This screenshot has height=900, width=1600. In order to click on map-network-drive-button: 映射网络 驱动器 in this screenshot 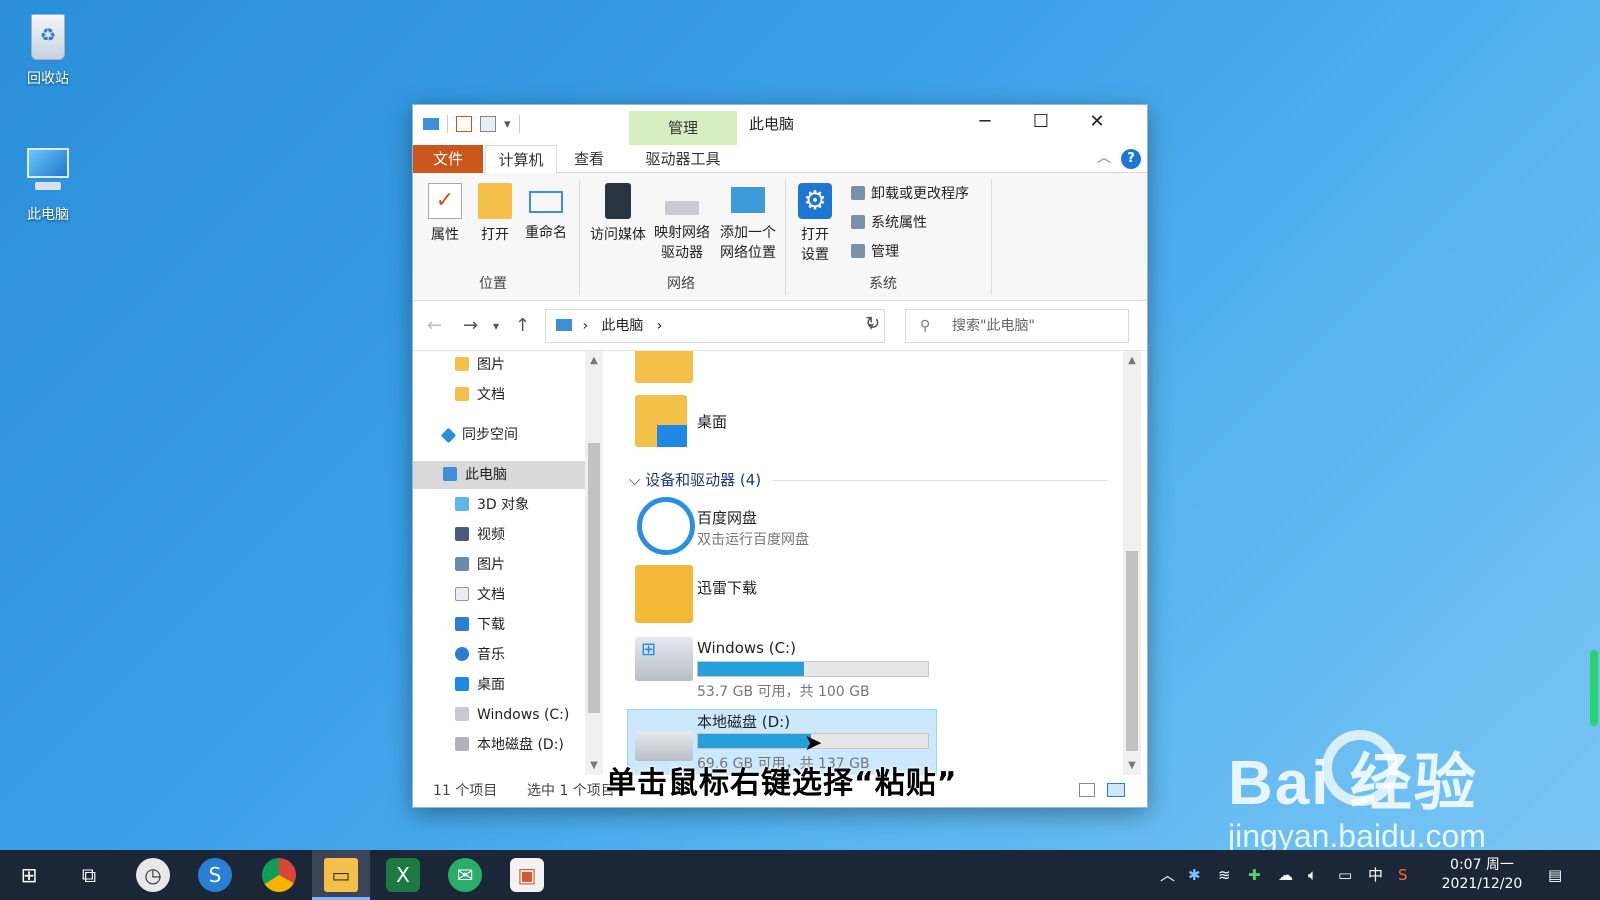, I will do `click(682, 222)`.